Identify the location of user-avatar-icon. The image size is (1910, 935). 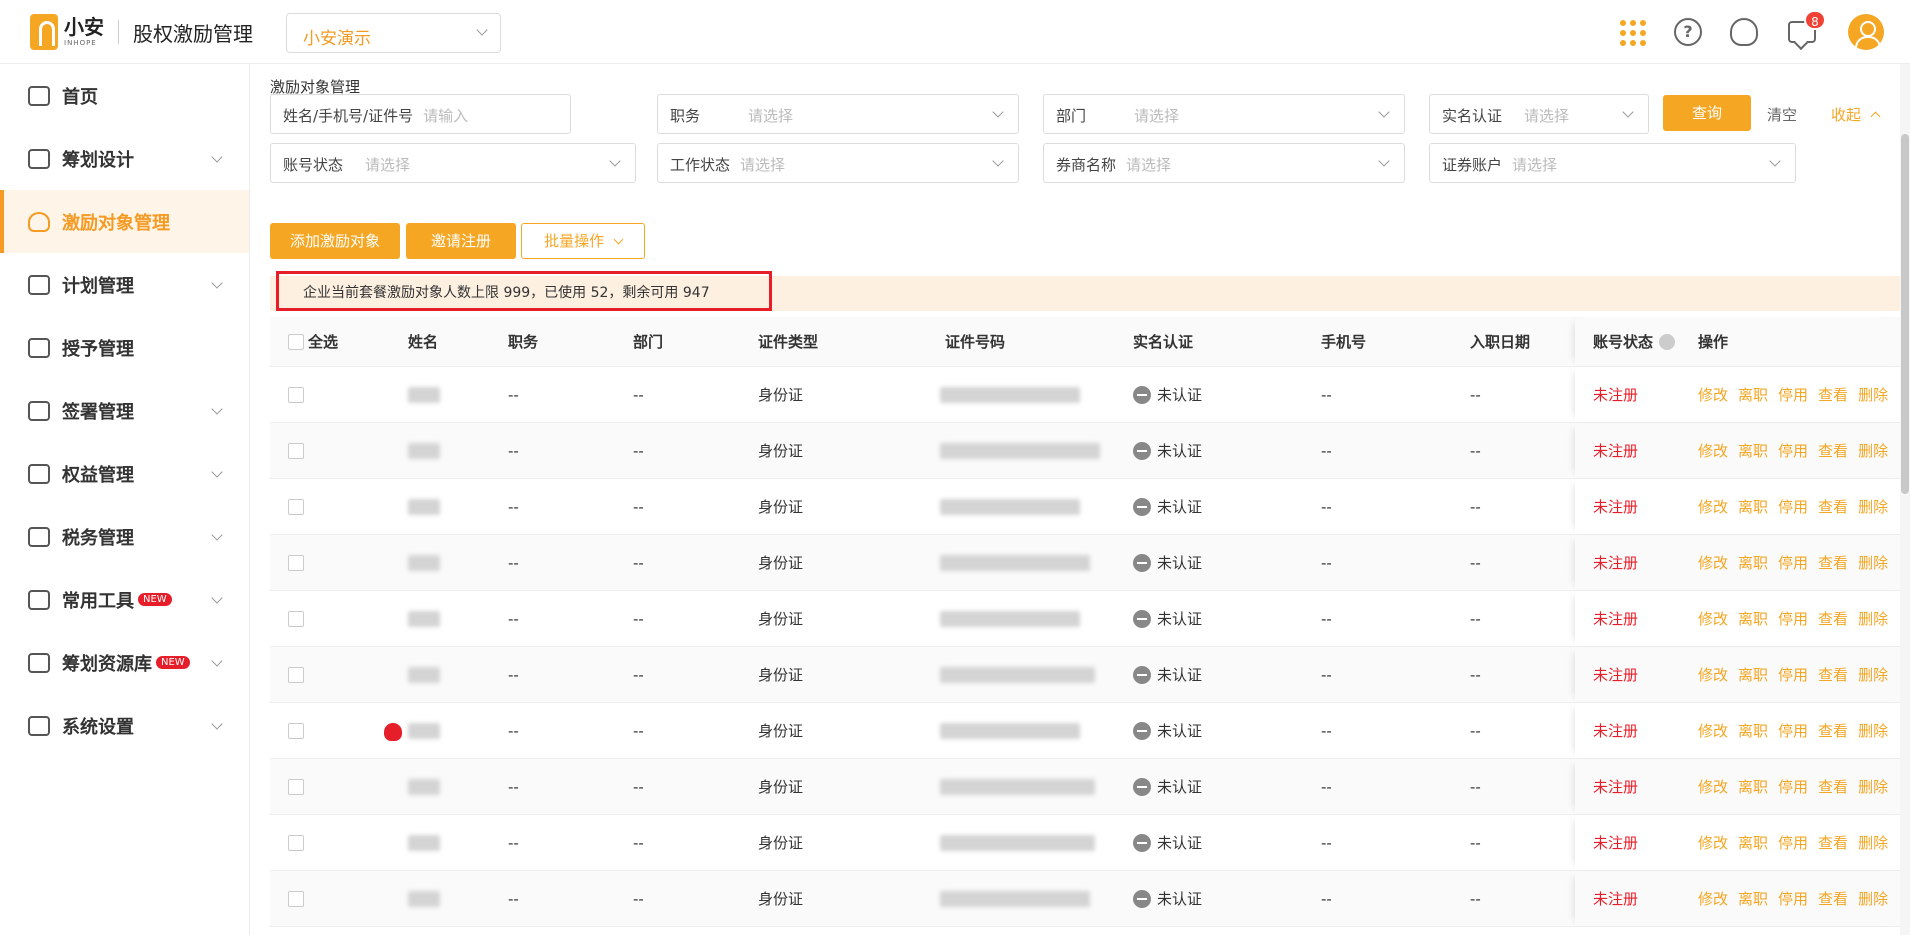
(1866, 32).